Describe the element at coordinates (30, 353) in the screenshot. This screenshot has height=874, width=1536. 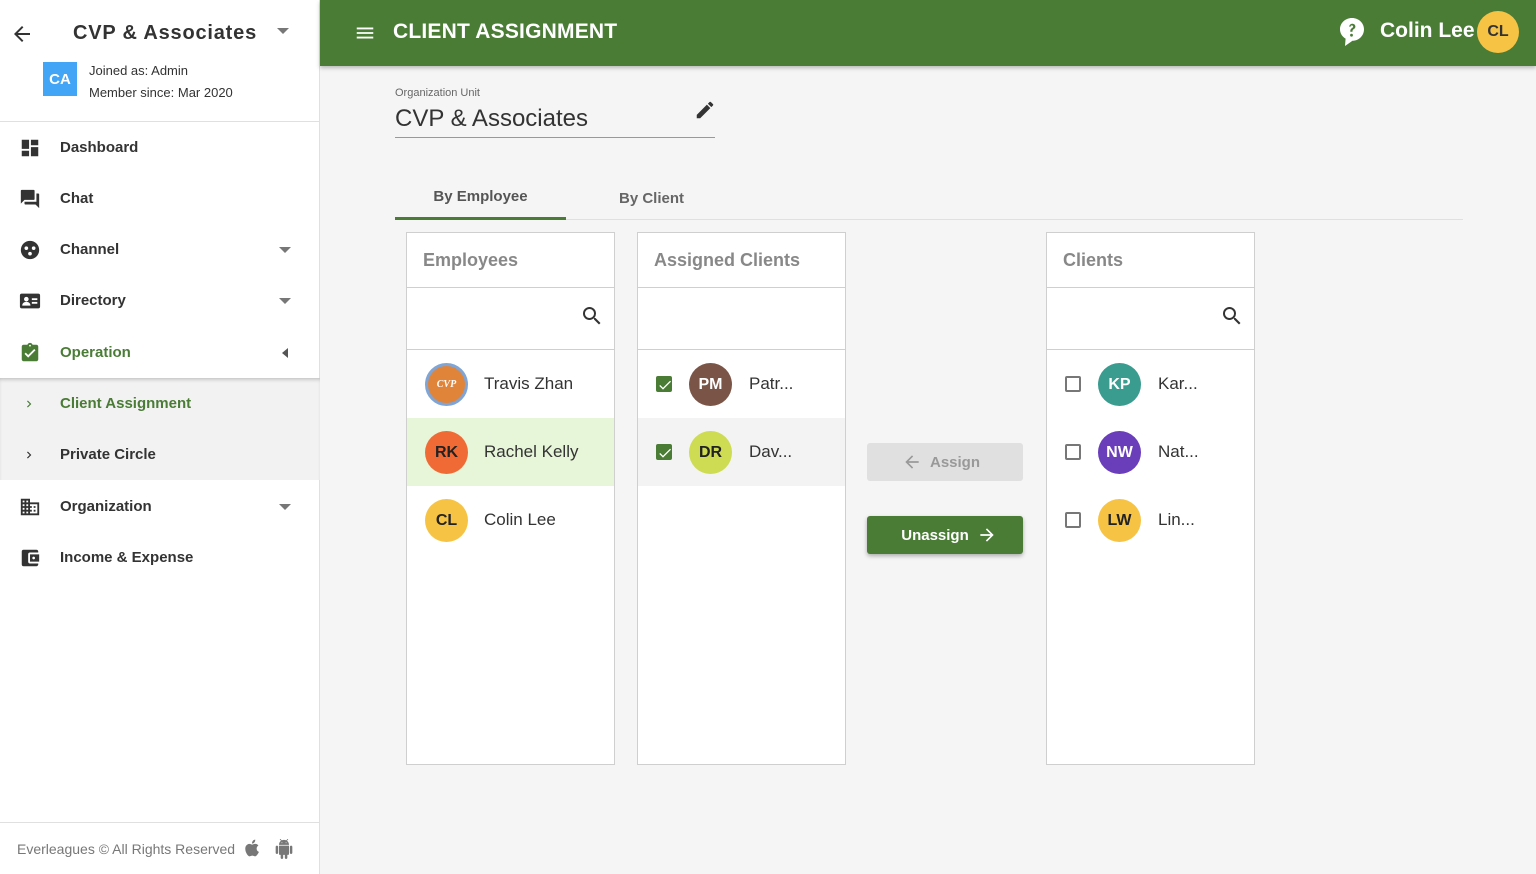
I see `clipboard-check-icon` at that location.